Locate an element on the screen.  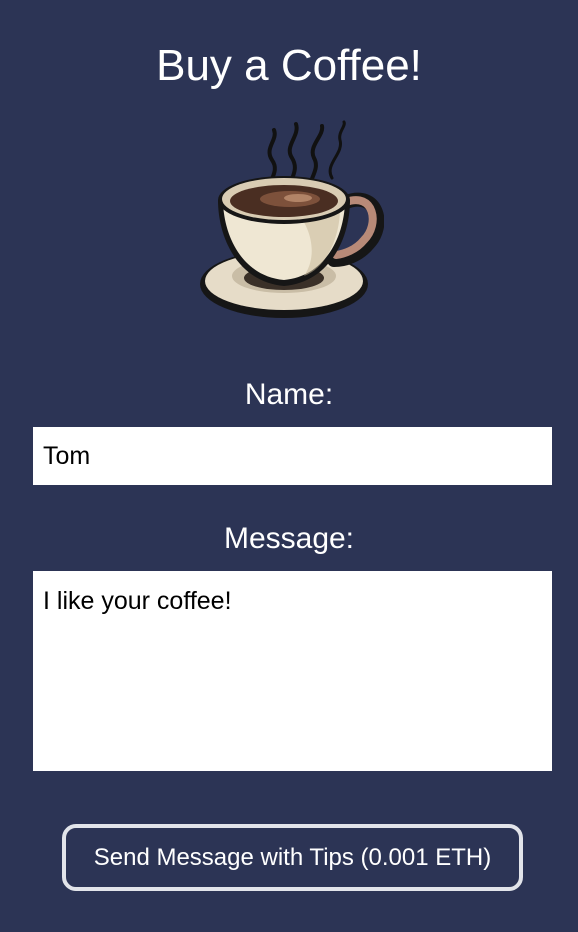
name-input is located at coordinates (292, 456).